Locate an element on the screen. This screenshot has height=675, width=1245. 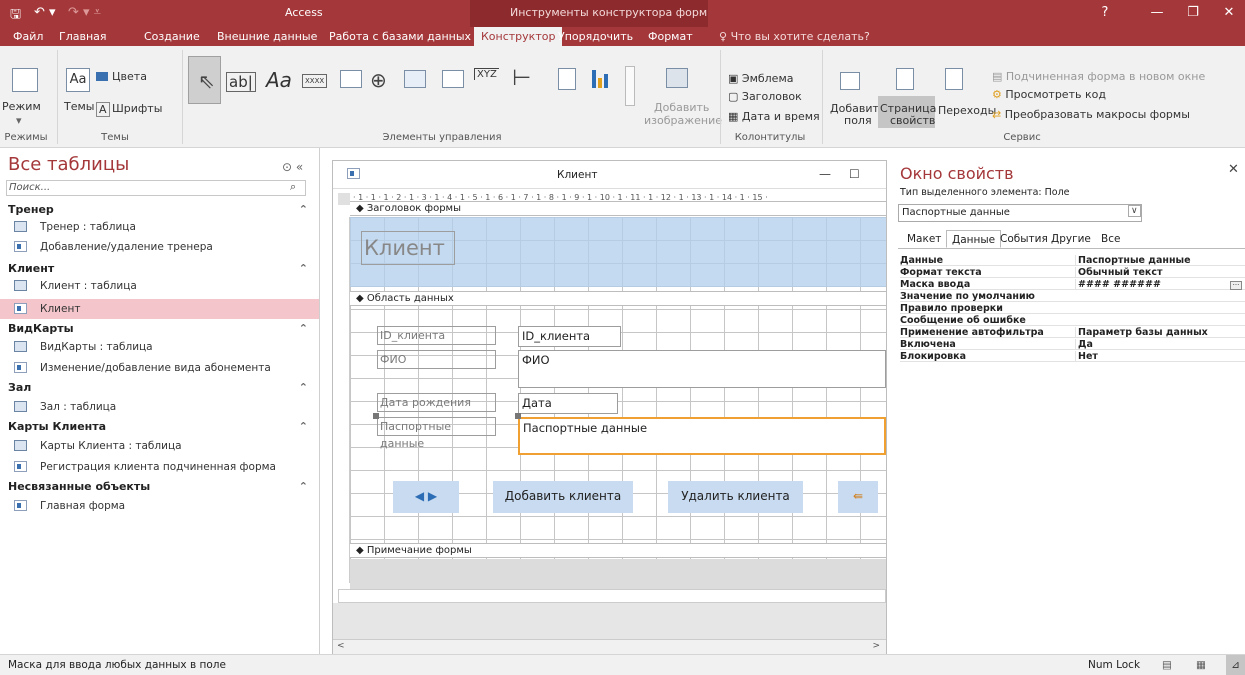
field-label-id: ID_клиента is located at coordinates (436, 335).